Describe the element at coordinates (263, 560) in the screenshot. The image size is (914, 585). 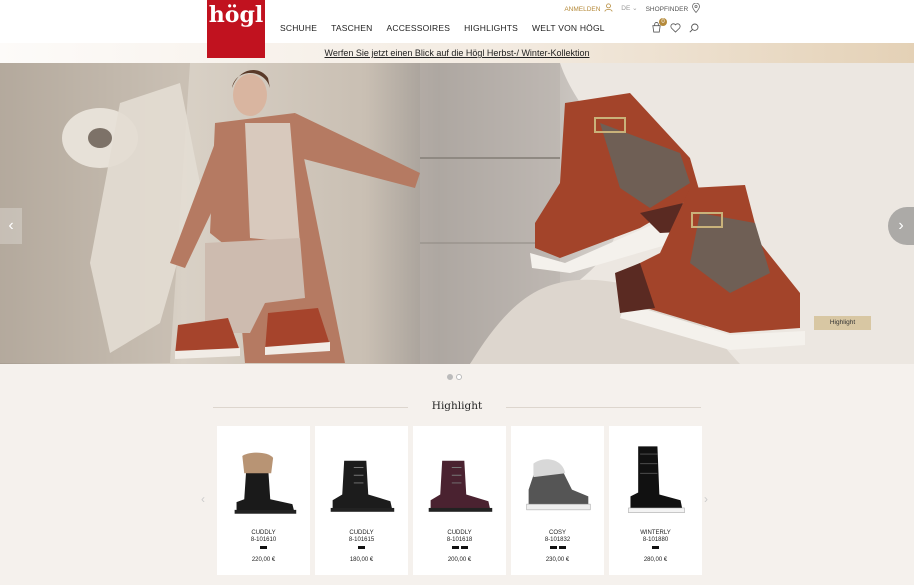
I see `product-price: 220,00 €` at that location.